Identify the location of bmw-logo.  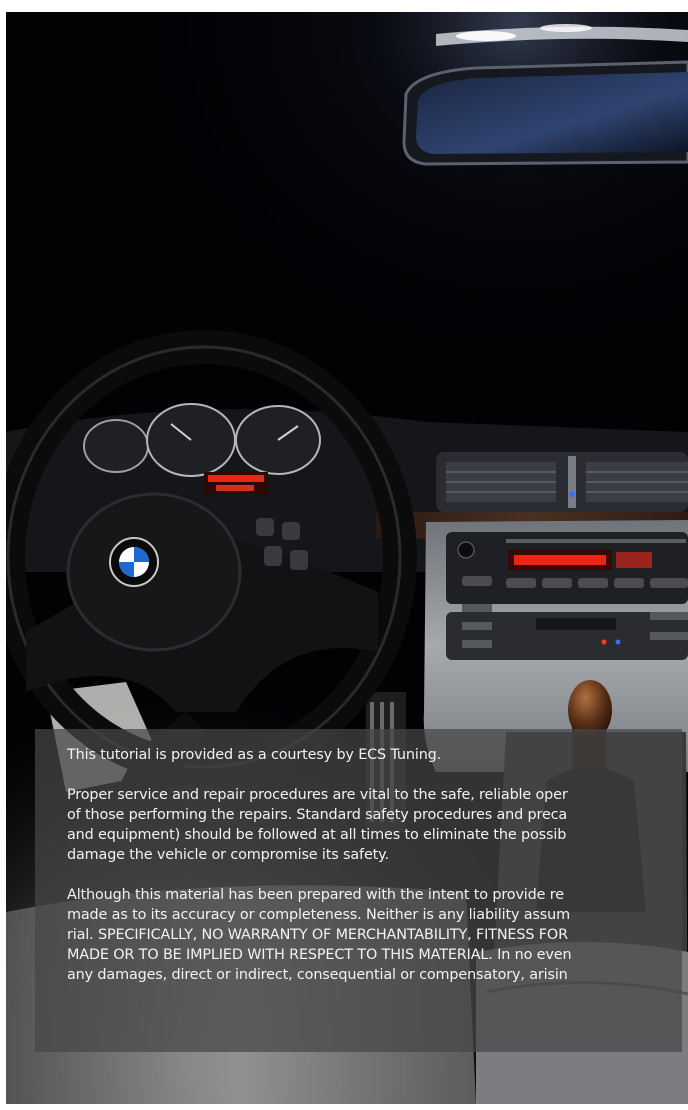
(134, 562).